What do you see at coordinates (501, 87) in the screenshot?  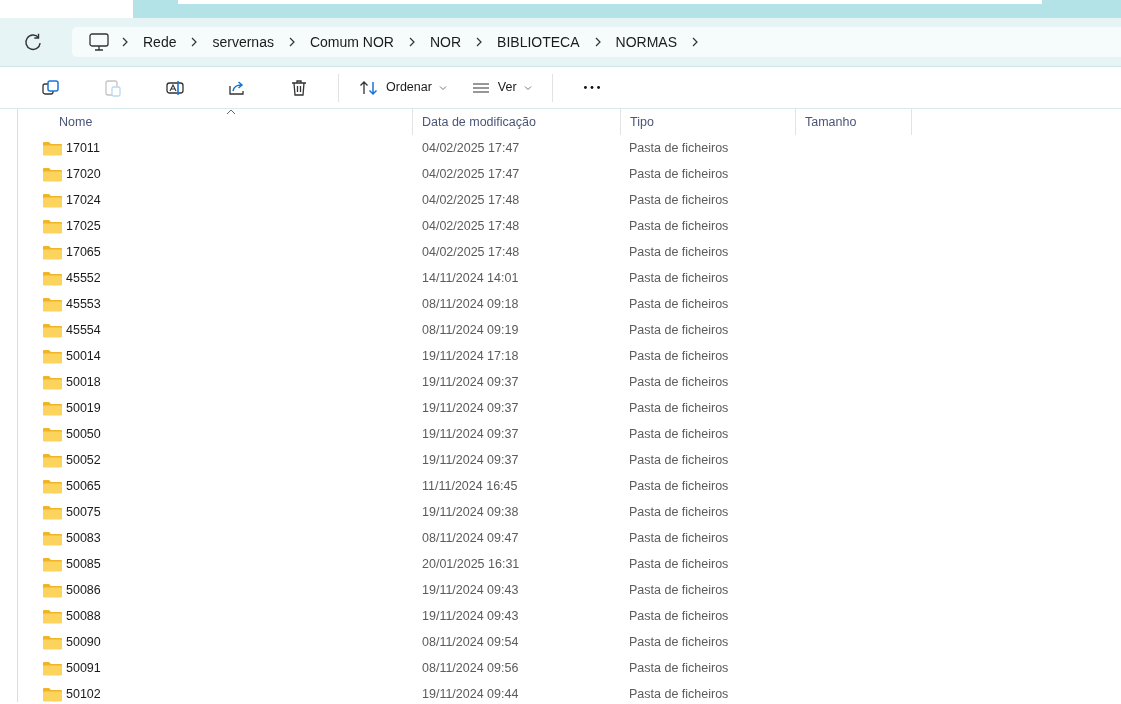 I see `view-button: Ver` at bounding box center [501, 87].